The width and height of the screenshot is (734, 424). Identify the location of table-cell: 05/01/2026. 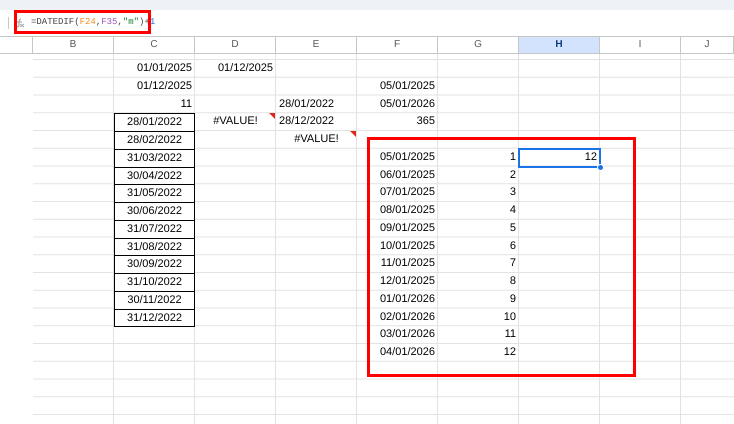
(397, 105).